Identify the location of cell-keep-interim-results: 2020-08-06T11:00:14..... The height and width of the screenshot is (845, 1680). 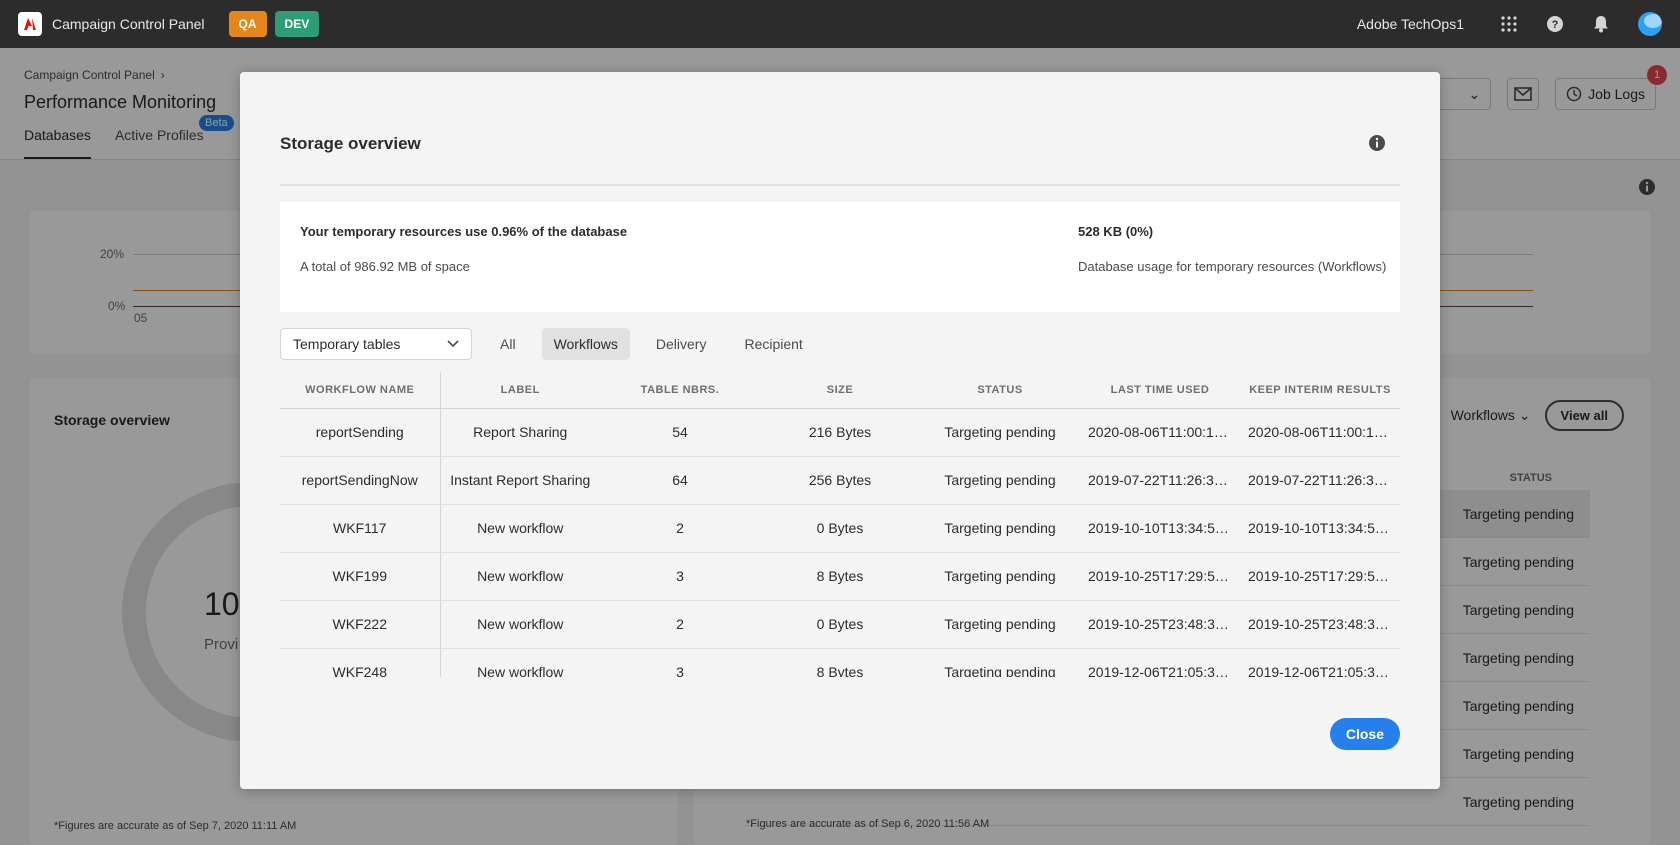
(1320, 432).